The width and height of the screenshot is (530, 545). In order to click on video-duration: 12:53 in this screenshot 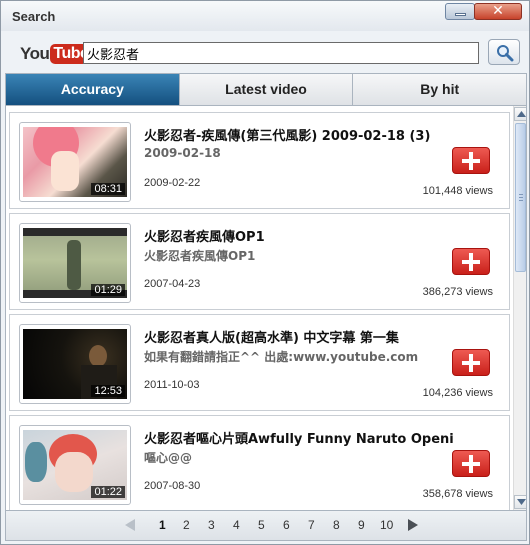, I will do `click(108, 391)`.